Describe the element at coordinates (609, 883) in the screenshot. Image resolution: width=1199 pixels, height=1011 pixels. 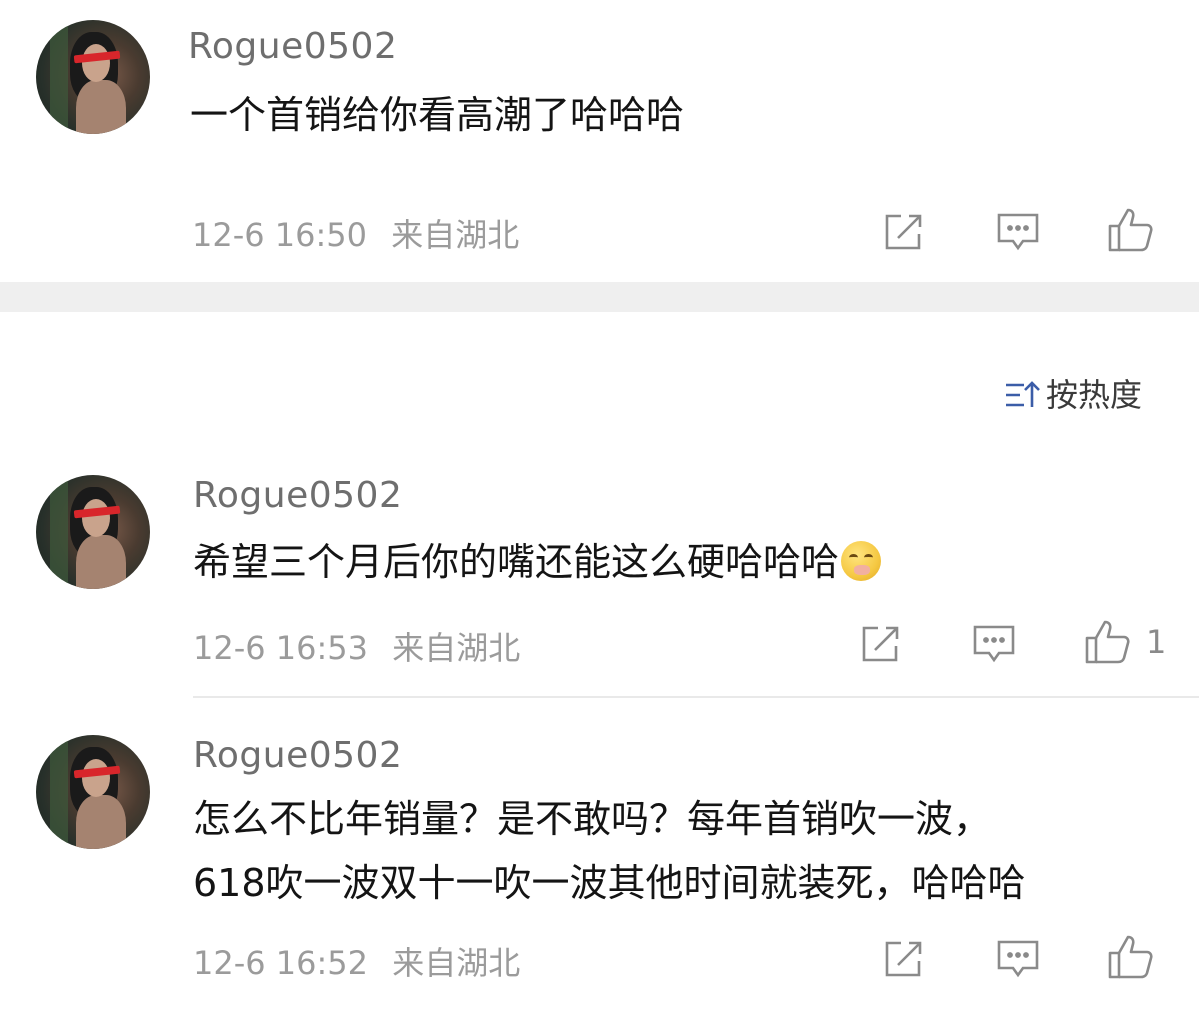
I see `reply-text-line2: 618吹一波双十一吹一波其他时间就装死，哈哈哈` at that location.